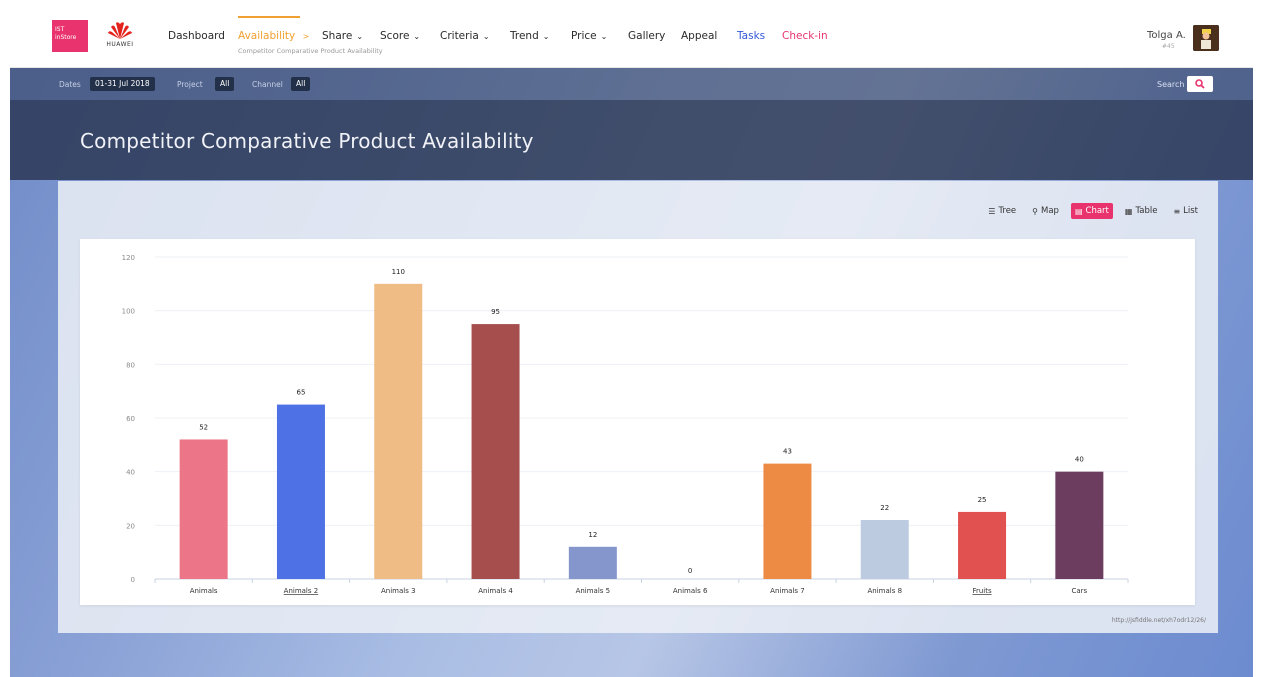 This screenshot has height=677, width=1263. What do you see at coordinates (495, 312) in the screenshot?
I see `data-label: 95` at bounding box center [495, 312].